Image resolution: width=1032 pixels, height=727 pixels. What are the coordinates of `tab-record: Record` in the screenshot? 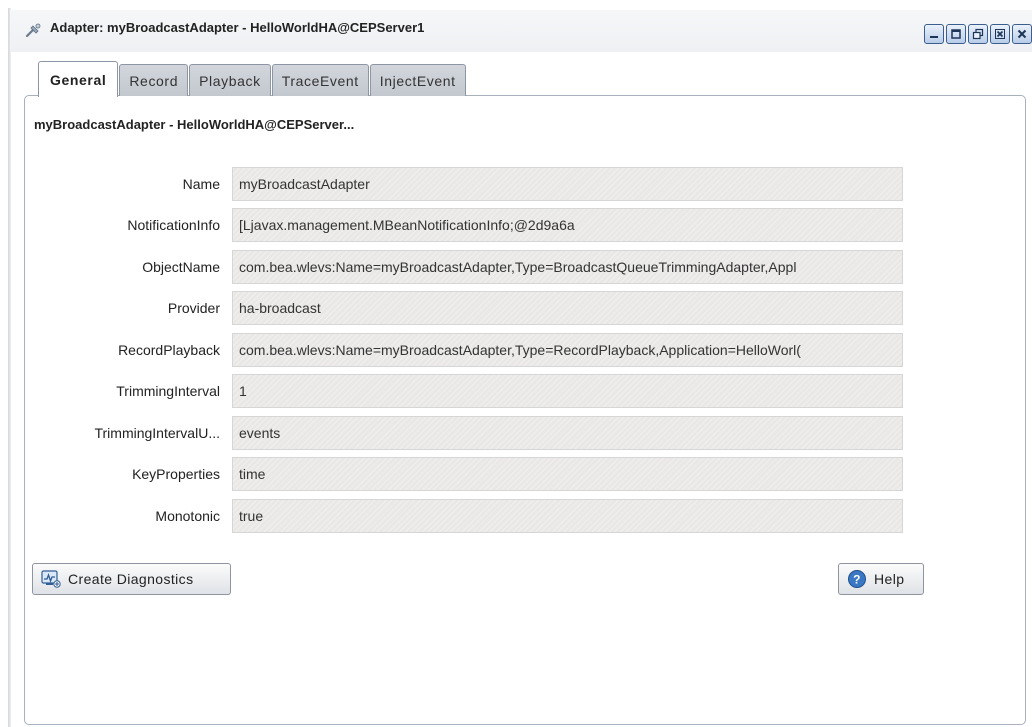 It's located at (154, 80).